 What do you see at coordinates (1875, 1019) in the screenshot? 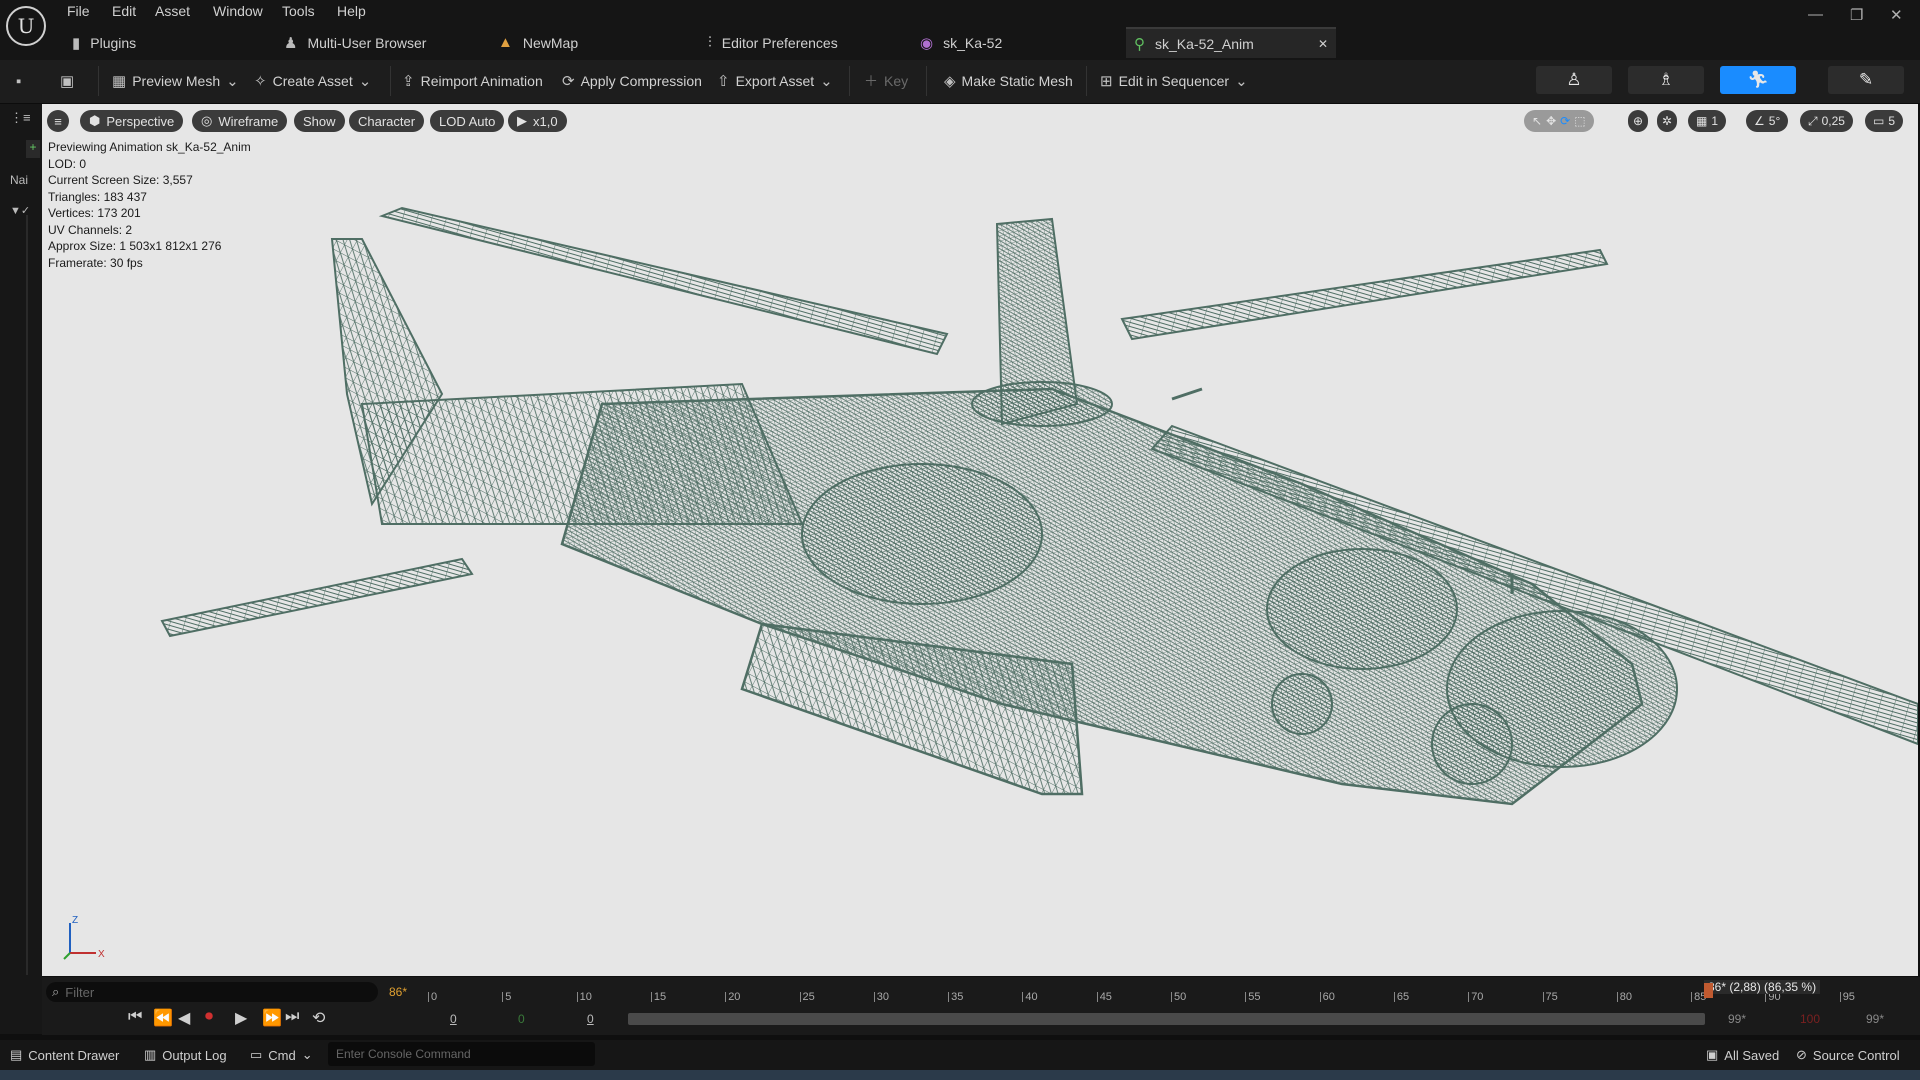
I see `view-end-field: 99*` at bounding box center [1875, 1019].